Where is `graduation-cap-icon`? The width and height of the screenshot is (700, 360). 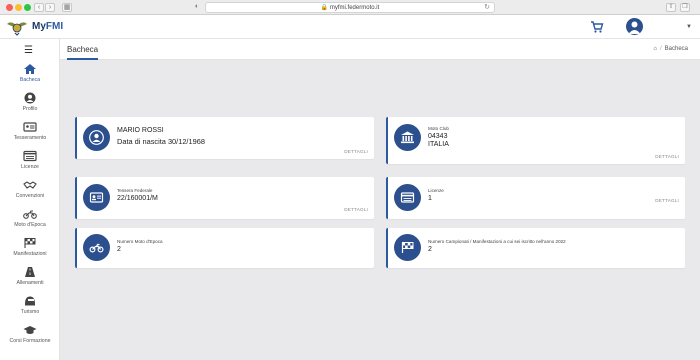
graduation-cap-icon is located at coordinates (30, 330).